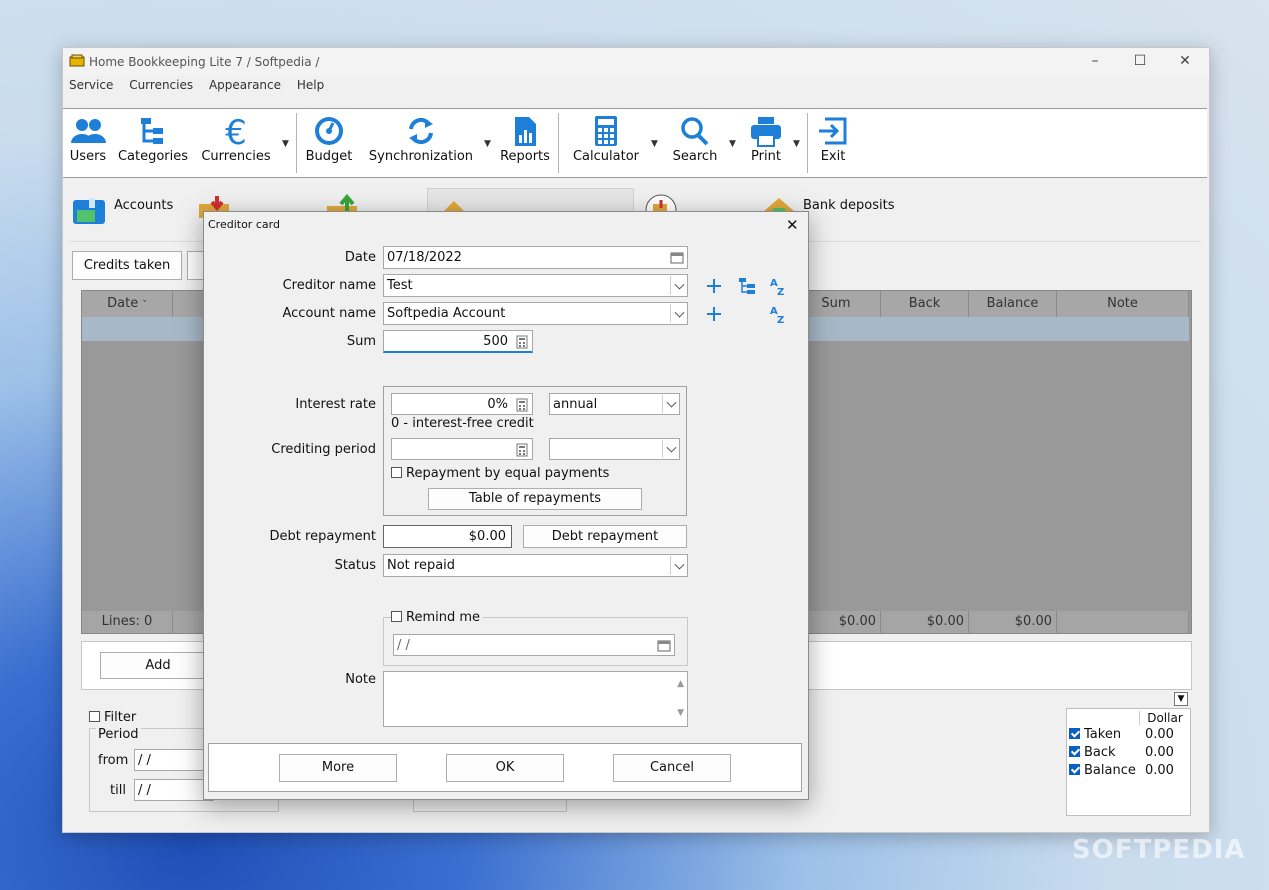 The height and width of the screenshot is (890, 1269). What do you see at coordinates (792, 225) in the screenshot?
I see `dialog-close-icon: ✕` at bounding box center [792, 225].